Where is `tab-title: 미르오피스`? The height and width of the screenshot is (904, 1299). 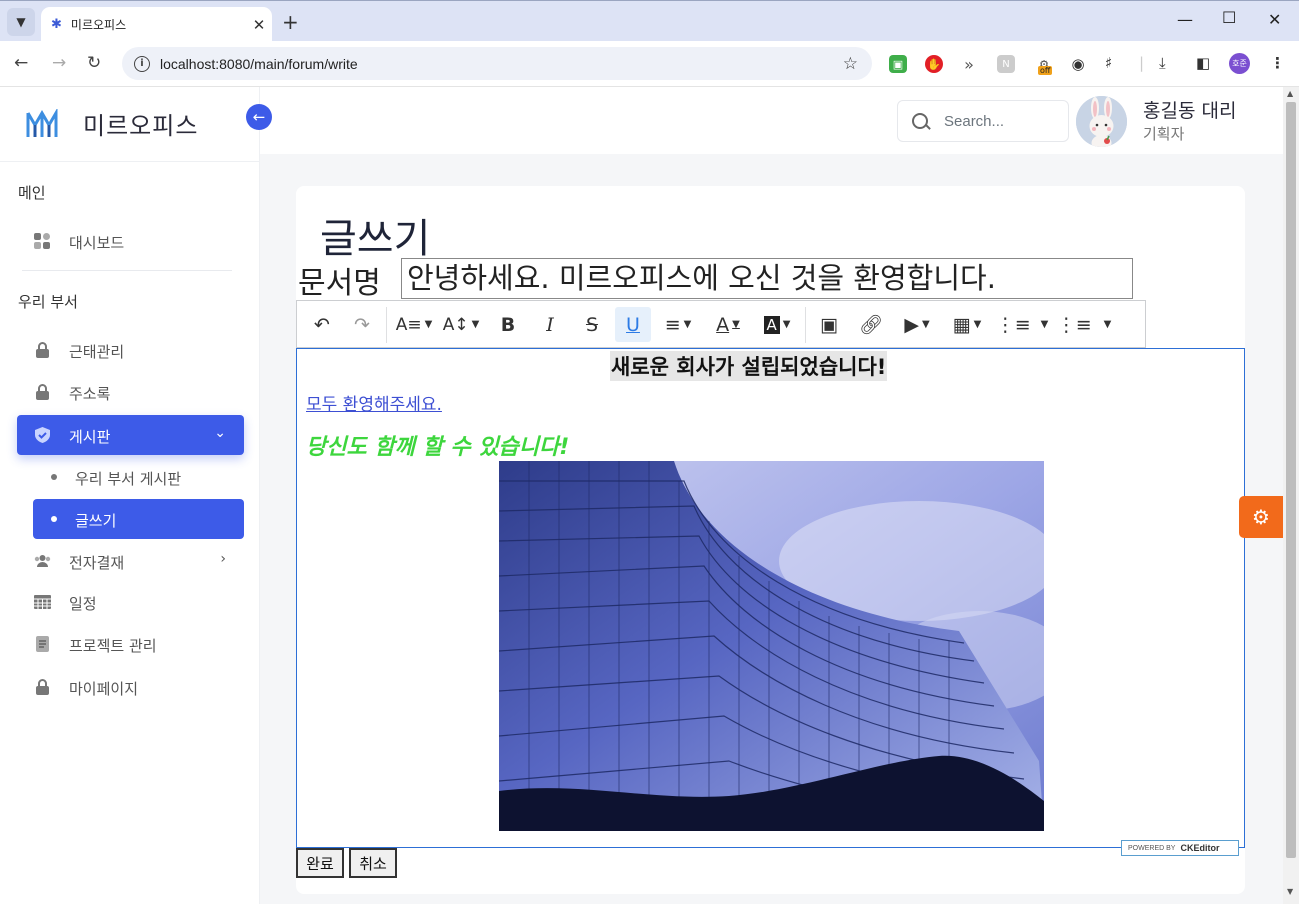
tab-title: 미르오피스 is located at coordinates (98, 25).